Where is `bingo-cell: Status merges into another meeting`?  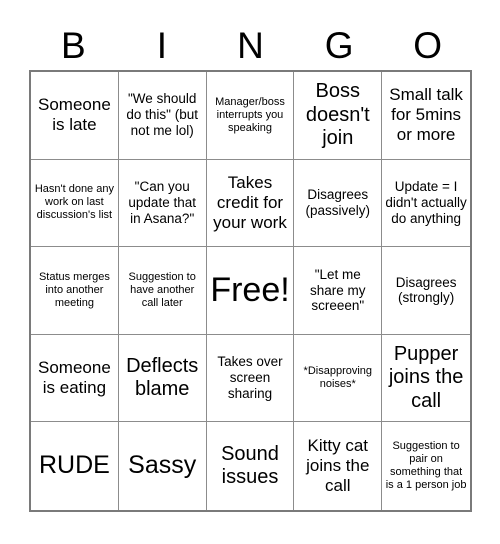 bingo-cell: Status merges into another meeting is located at coordinates (75, 291).